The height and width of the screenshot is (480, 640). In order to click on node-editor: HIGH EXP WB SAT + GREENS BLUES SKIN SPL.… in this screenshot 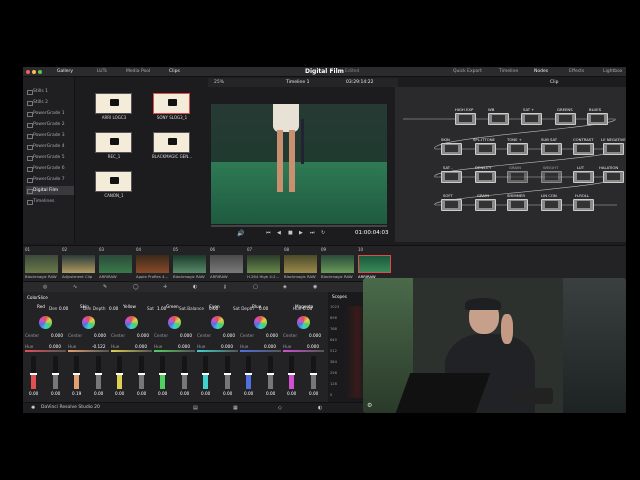, I will do `click(510, 164)`.